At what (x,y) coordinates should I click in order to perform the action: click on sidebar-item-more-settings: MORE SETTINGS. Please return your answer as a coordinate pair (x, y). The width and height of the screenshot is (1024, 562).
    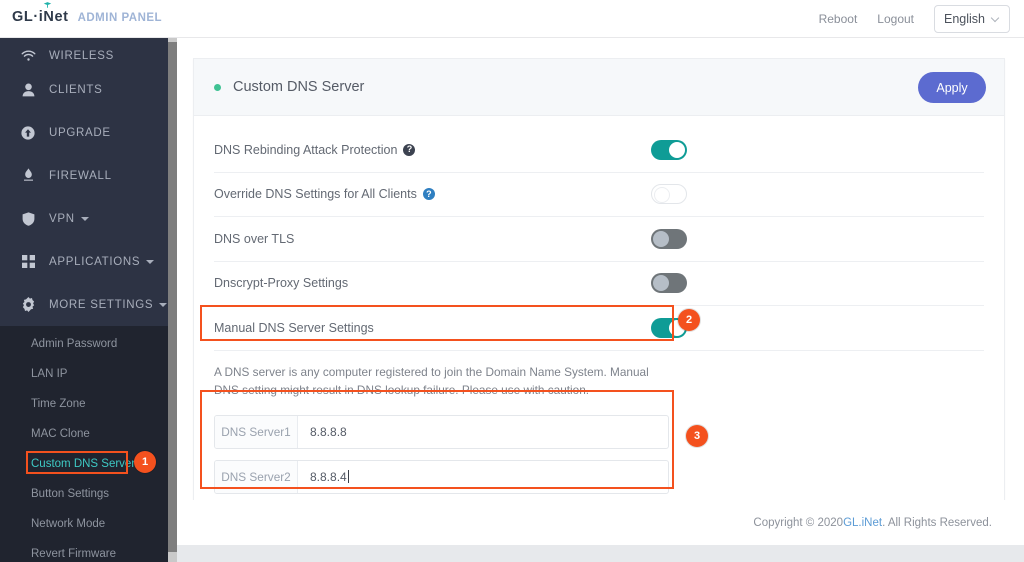
    Looking at the image, I should click on (84, 304).